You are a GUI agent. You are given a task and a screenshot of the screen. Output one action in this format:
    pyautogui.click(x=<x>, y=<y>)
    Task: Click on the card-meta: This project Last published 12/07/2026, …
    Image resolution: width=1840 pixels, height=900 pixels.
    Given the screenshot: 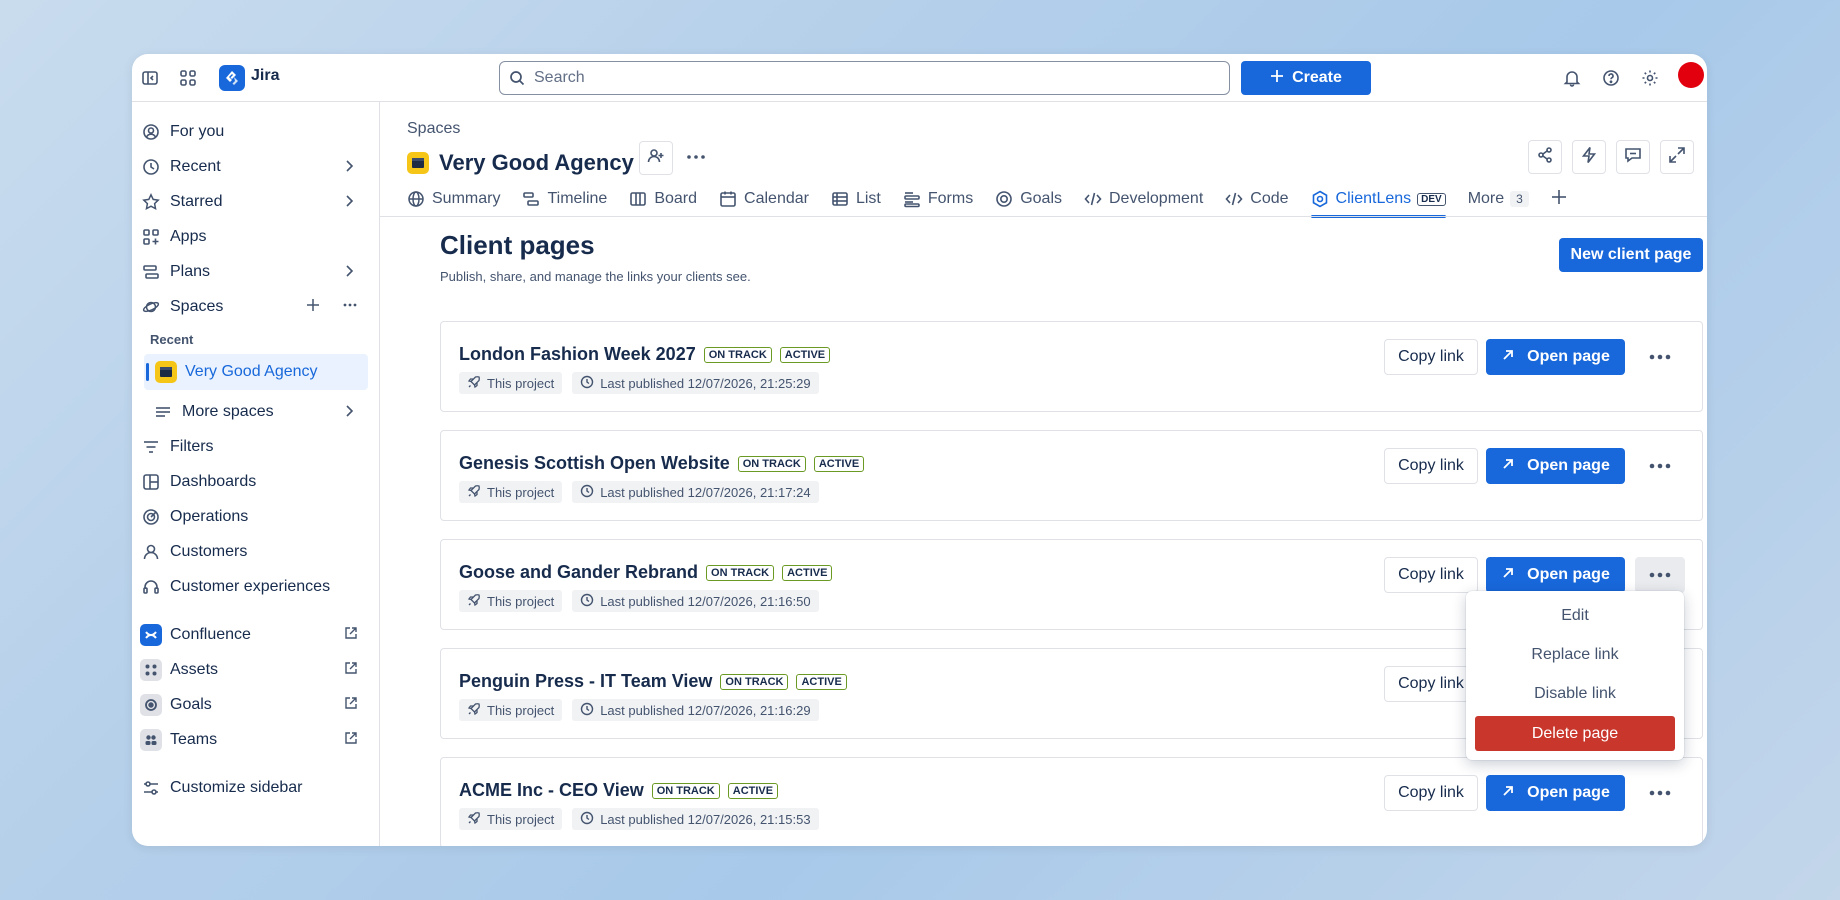 What is the action you would take?
    pyautogui.click(x=639, y=601)
    